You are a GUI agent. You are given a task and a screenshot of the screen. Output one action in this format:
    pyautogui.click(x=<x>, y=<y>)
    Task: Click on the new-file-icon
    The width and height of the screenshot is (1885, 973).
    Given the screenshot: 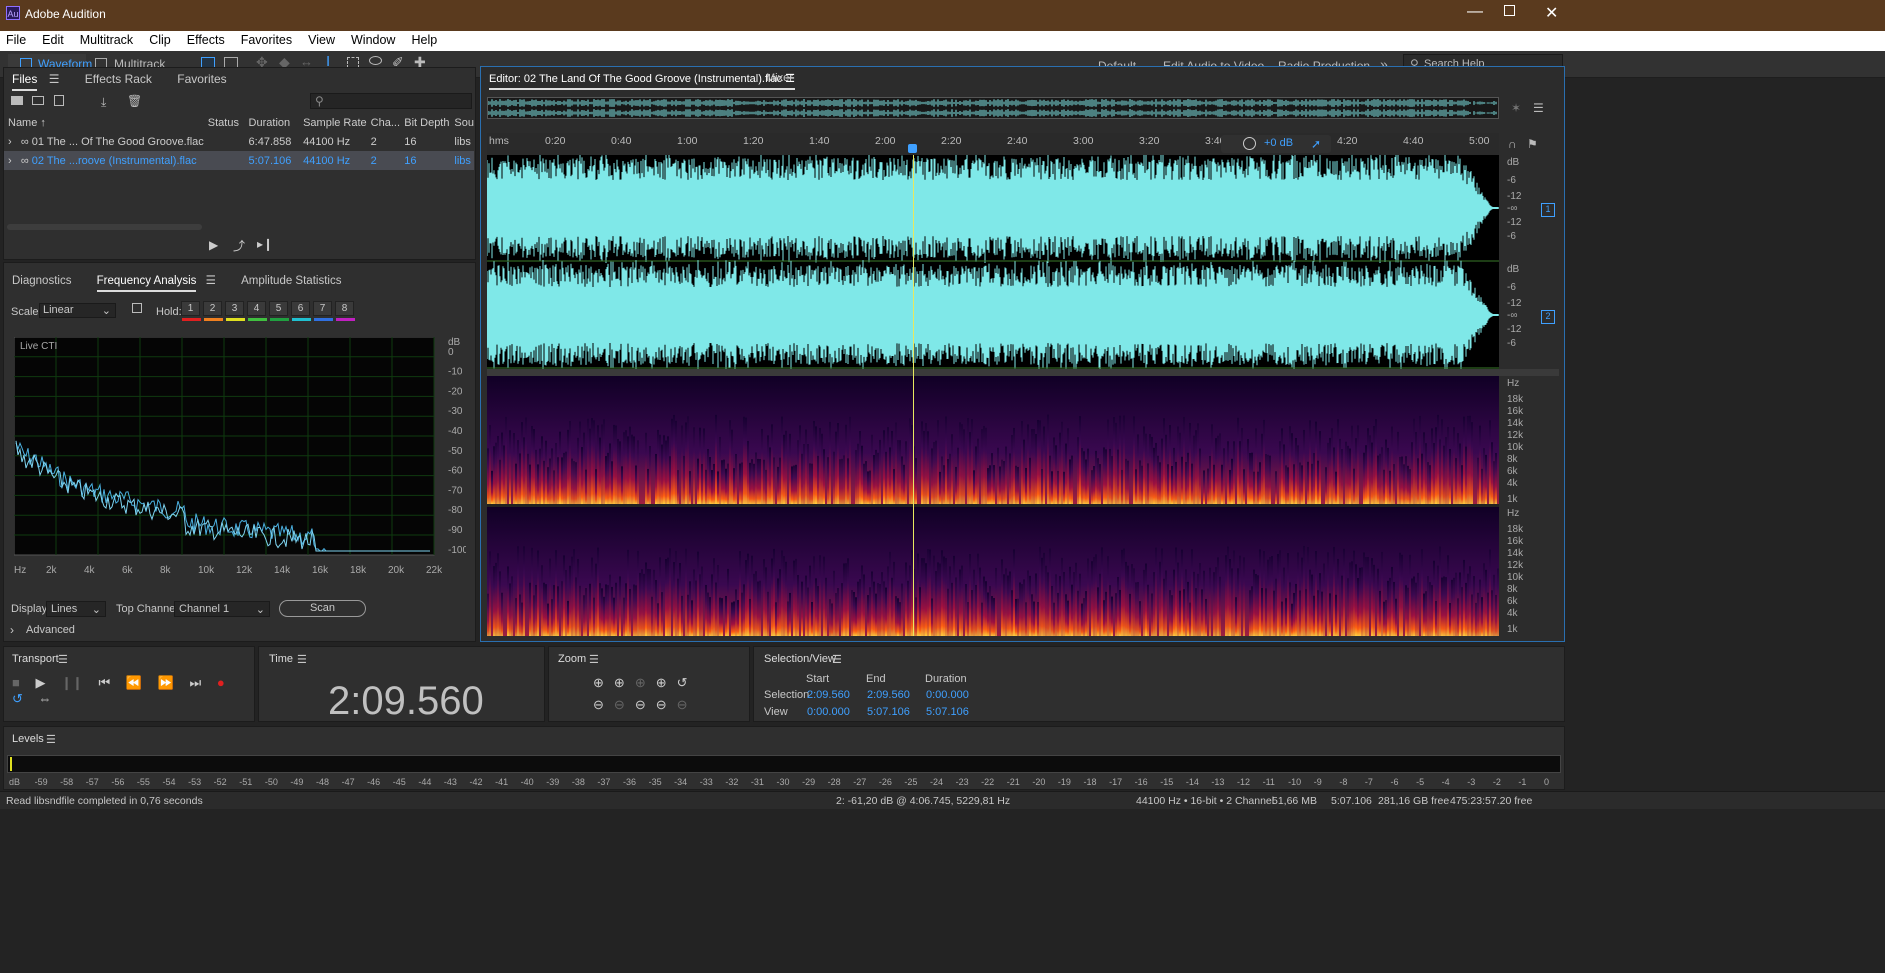 What is the action you would take?
    pyautogui.click(x=59, y=100)
    